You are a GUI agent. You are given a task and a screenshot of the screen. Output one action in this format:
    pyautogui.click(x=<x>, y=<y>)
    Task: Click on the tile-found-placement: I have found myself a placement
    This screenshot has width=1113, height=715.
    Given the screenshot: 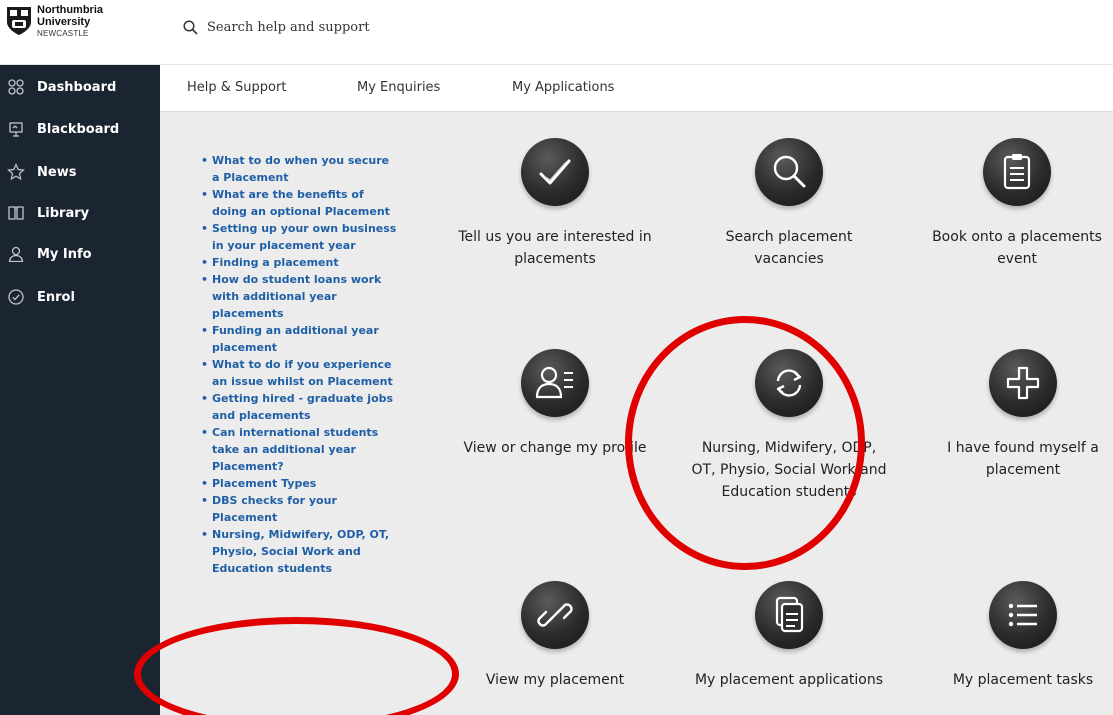 What is the action you would take?
    pyautogui.click(x=1018, y=415)
    